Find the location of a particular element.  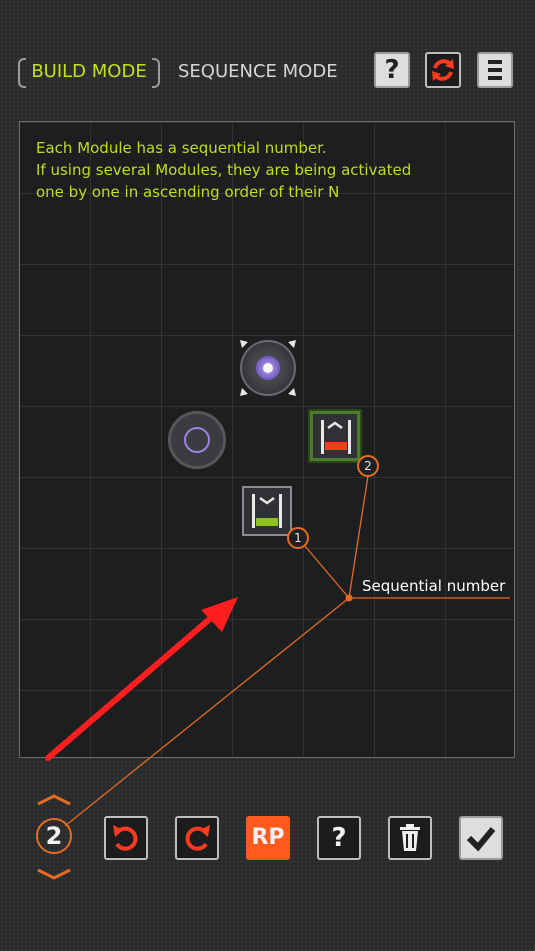

rotate-left-icon is located at coordinates (125, 838).